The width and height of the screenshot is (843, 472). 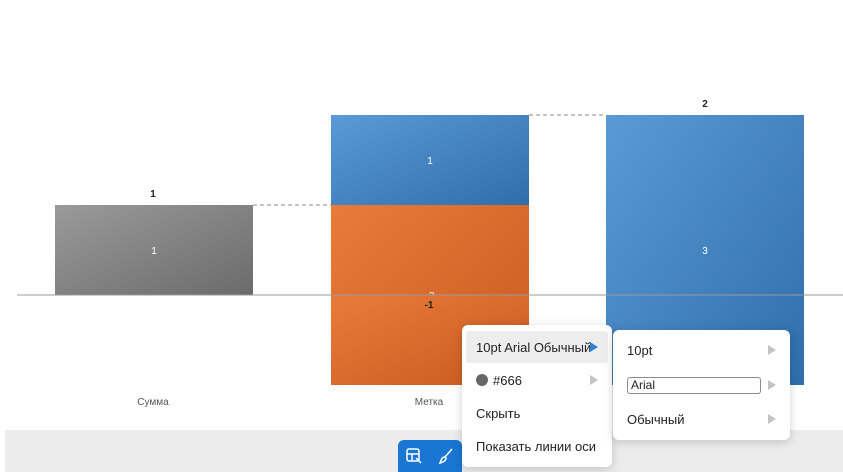 I want to click on bar-total-label: 1, so click(x=153, y=194).